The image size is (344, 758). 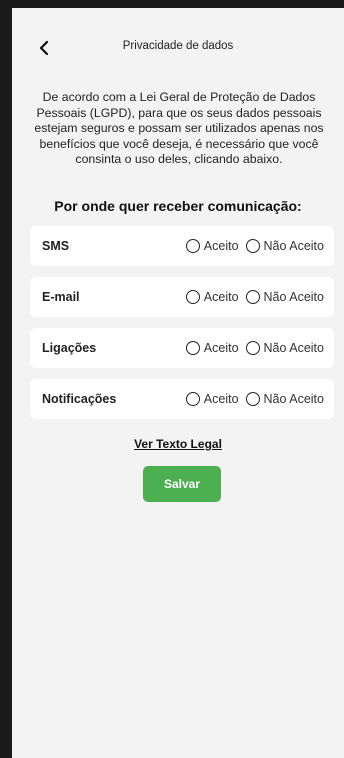 I want to click on save-button: Salvar, so click(x=182, y=484).